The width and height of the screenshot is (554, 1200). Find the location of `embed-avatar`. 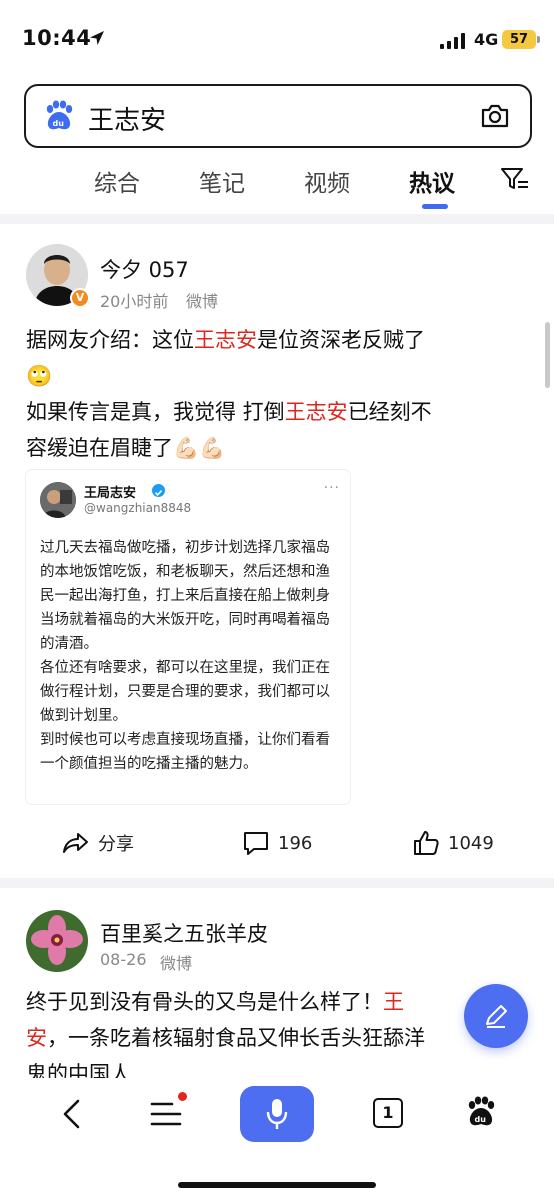

embed-avatar is located at coordinates (58, 500).